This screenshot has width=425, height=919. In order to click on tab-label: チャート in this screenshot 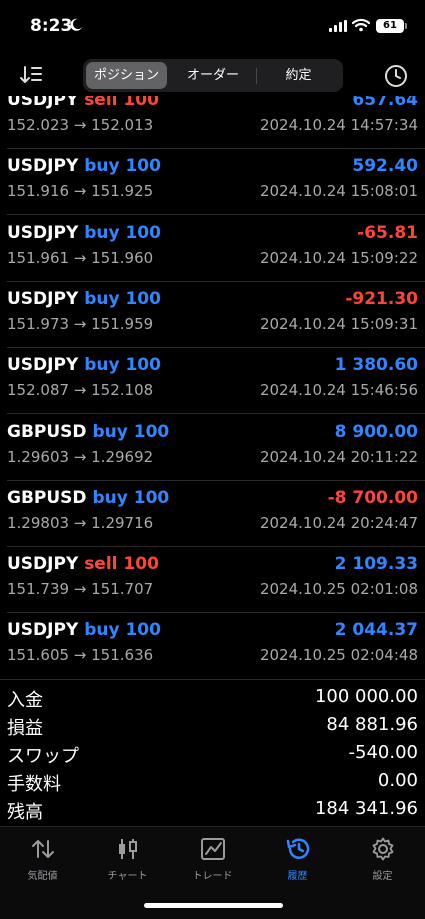, I will do `click(127, 876)`.